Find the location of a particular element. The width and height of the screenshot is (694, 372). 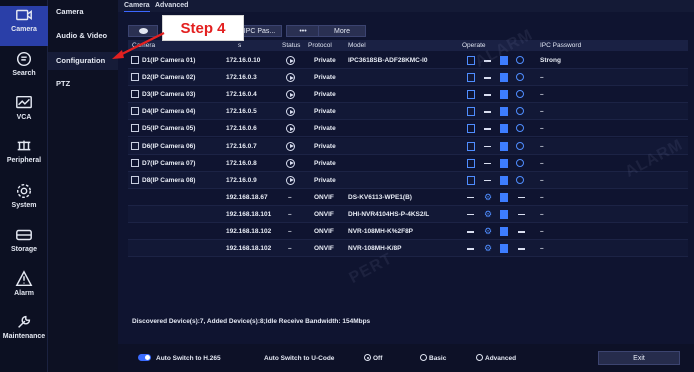

rail-item-peripheral: Peripheral is located at coordinates (24, 157).